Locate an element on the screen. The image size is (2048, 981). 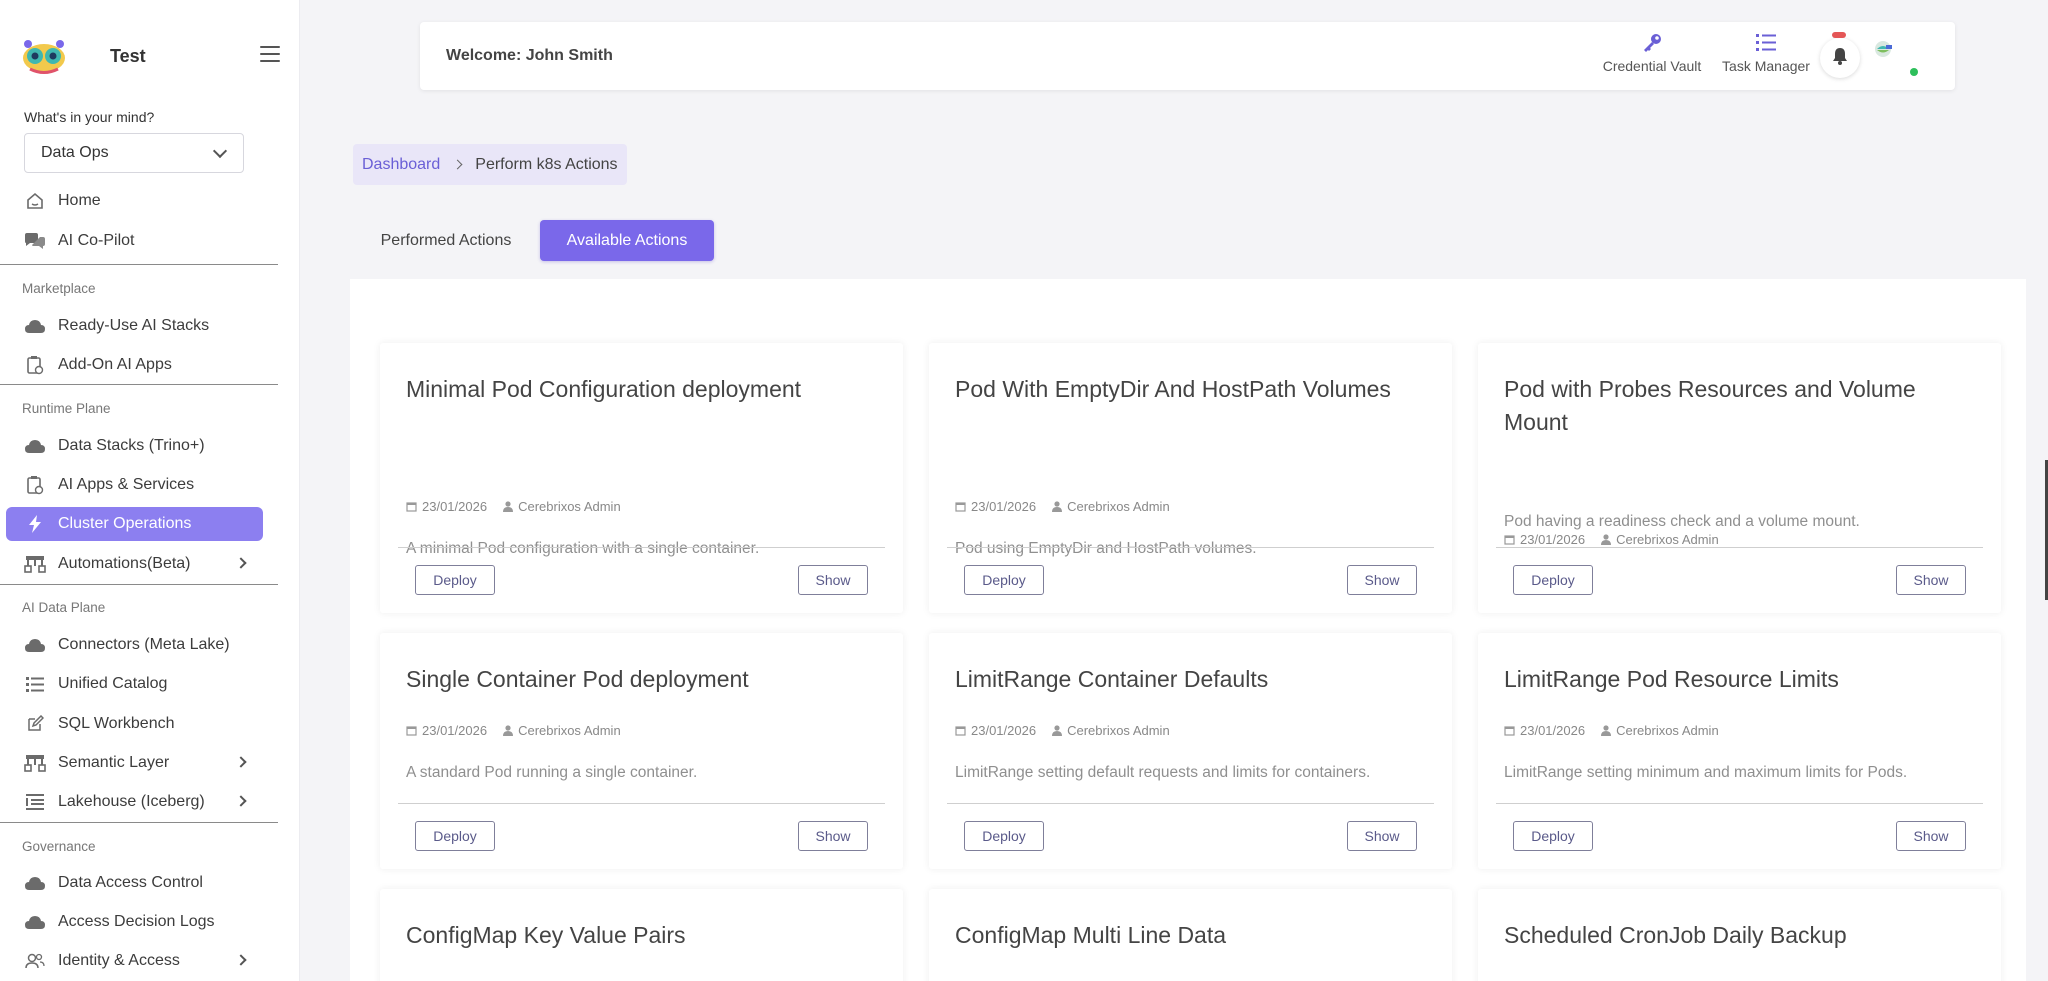
sidebar-item-add-on-ai-apps: Add-On AI Apps is located at coordinates (134, 365).